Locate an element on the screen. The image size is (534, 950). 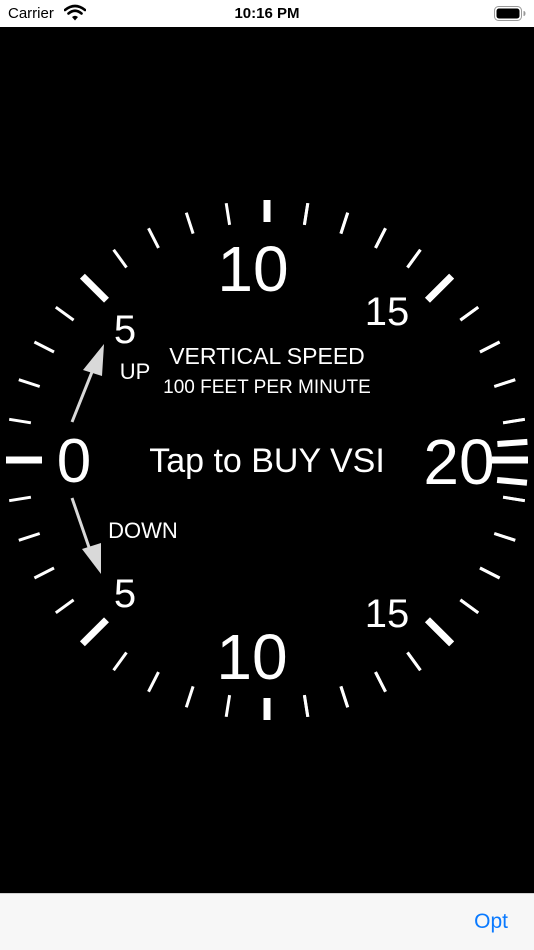
down-label: DOWN is located at coordinates (143, 530).